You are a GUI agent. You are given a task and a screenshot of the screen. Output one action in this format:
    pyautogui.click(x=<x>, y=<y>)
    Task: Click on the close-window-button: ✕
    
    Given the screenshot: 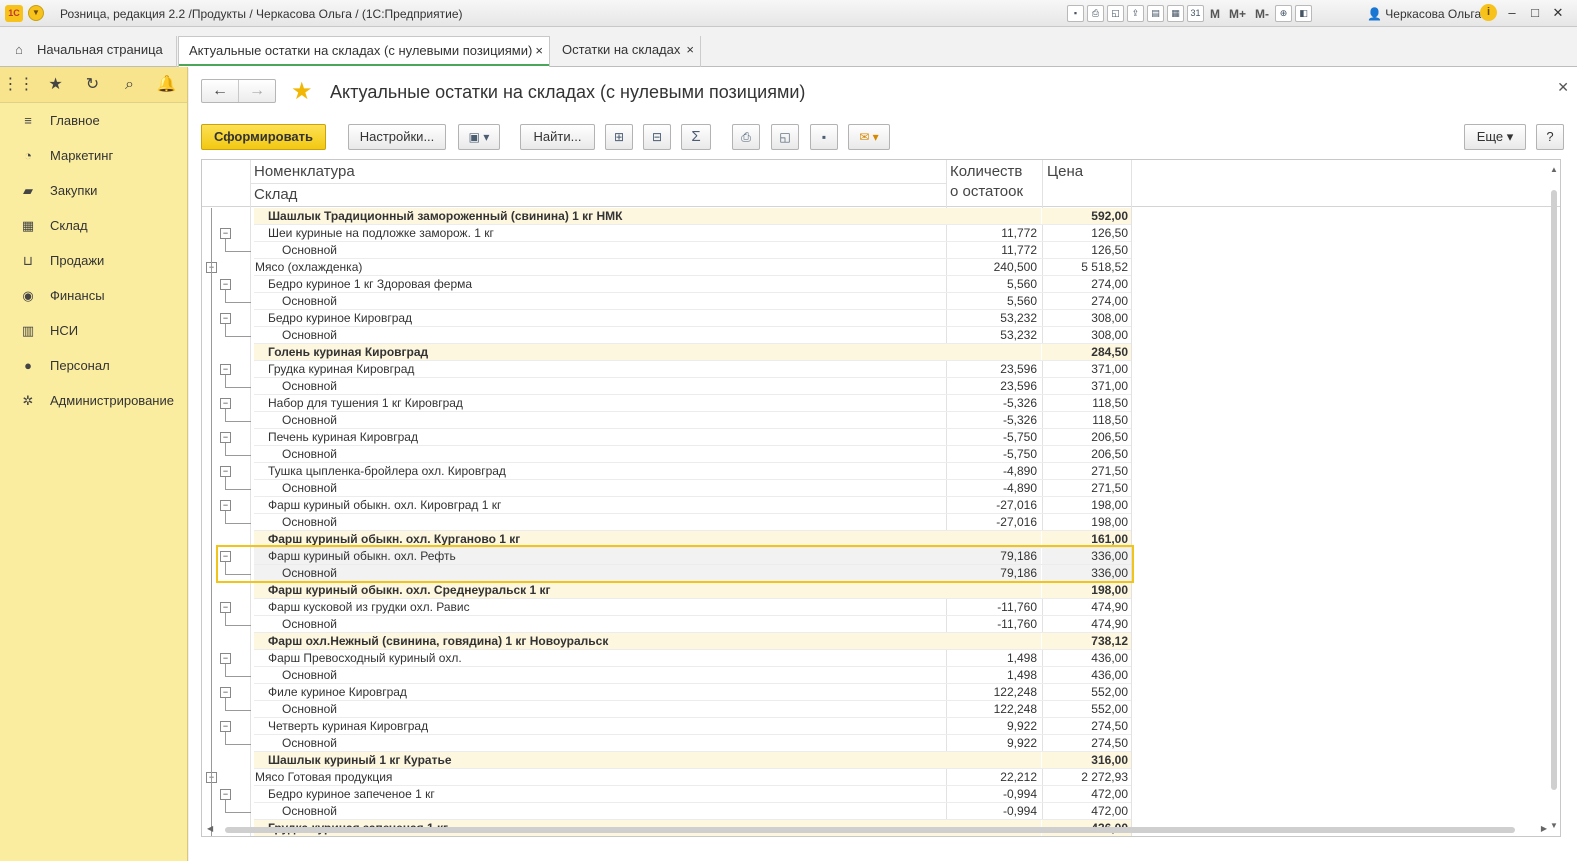 What is the action you would take?
    pyautogui.click(x=1558, y=13)
    